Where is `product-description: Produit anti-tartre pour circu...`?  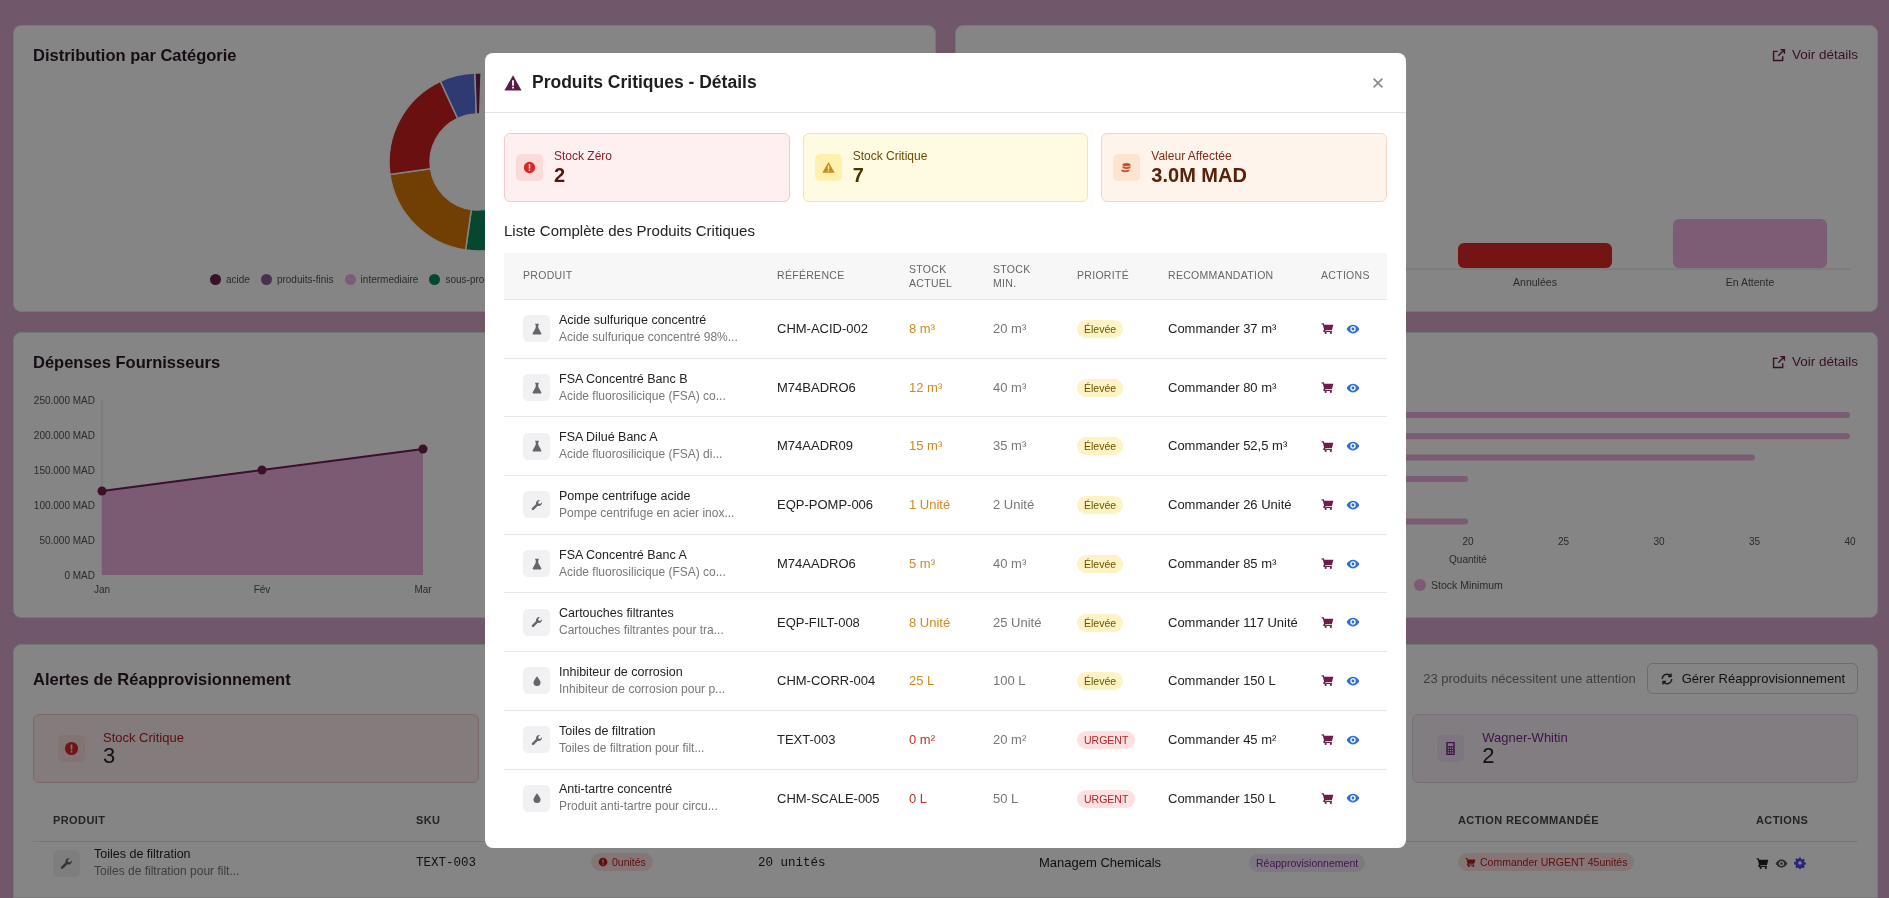
product-description: Produit anti-tartre pour circu... is located at coordinates (638, 807).